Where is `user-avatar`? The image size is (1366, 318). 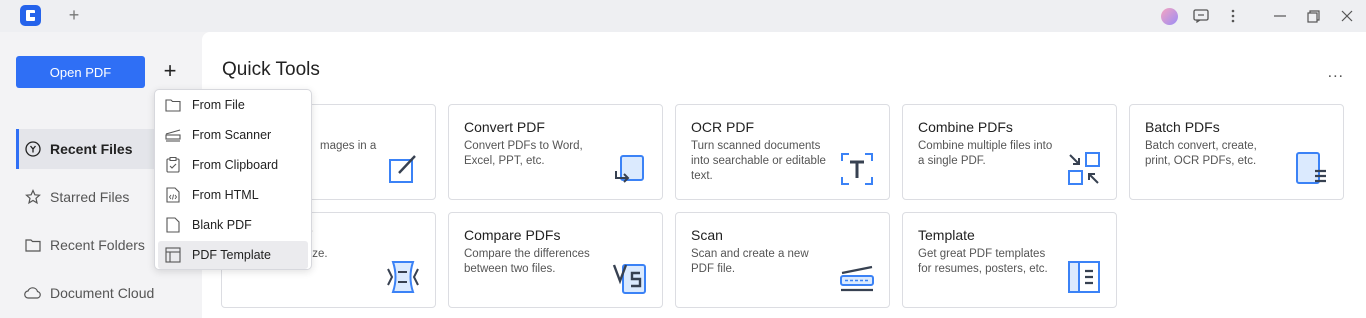
user-avatar is located at coordinates (1169, 16).